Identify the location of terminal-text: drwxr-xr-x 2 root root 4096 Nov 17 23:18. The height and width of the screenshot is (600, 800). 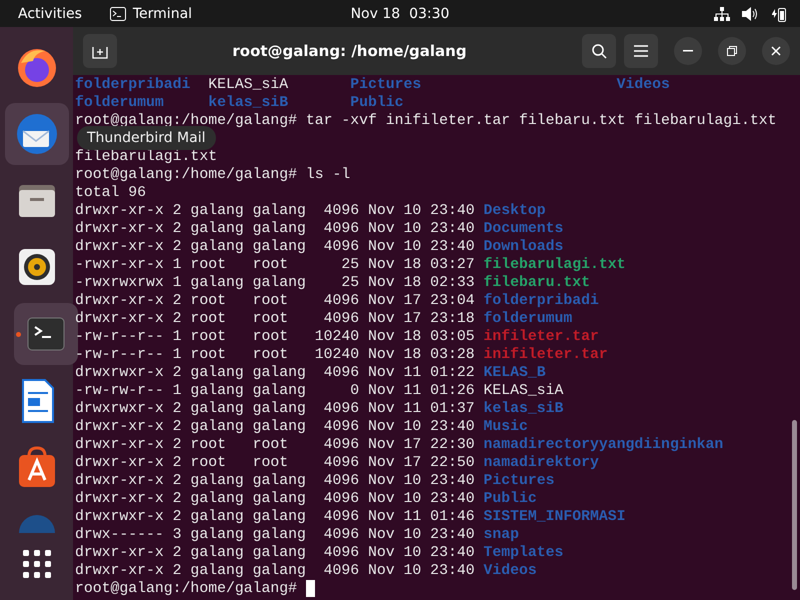
(275, 319).